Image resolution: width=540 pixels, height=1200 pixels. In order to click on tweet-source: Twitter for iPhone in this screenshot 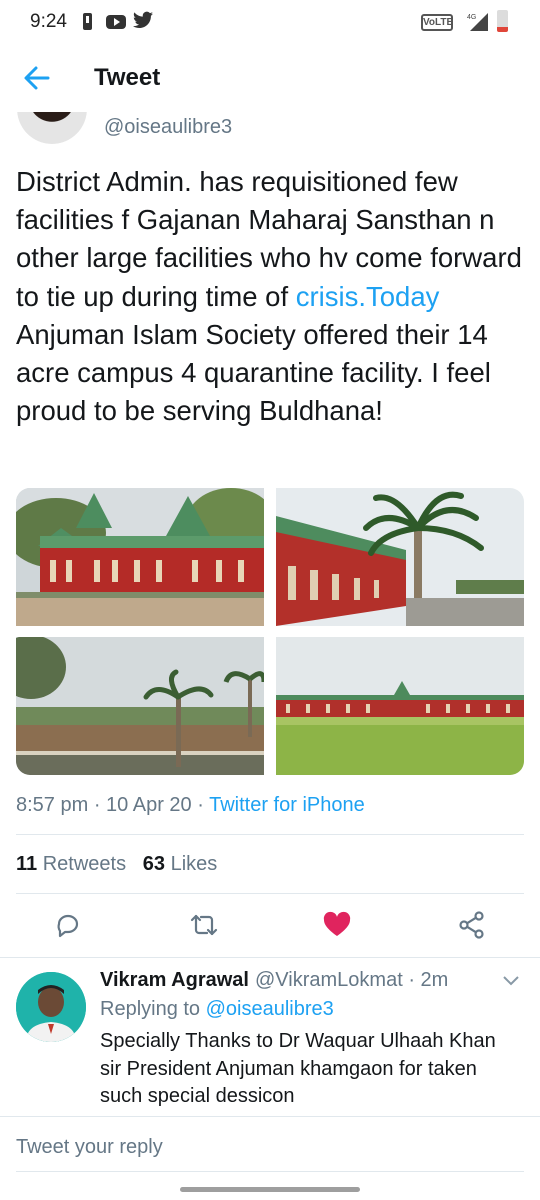, I will do `click(287, 805)`.